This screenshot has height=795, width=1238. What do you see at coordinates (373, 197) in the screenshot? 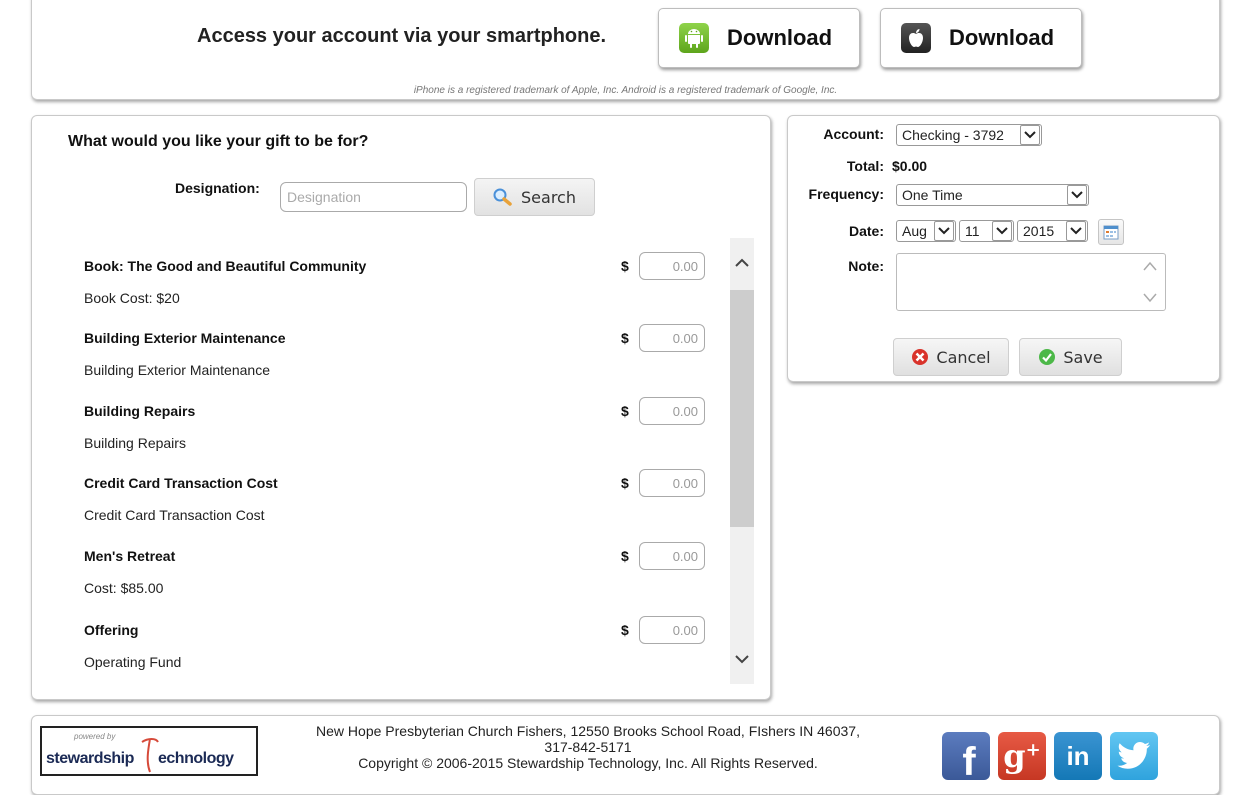
I see `designation-search-input` at bounding box center [373, 197].